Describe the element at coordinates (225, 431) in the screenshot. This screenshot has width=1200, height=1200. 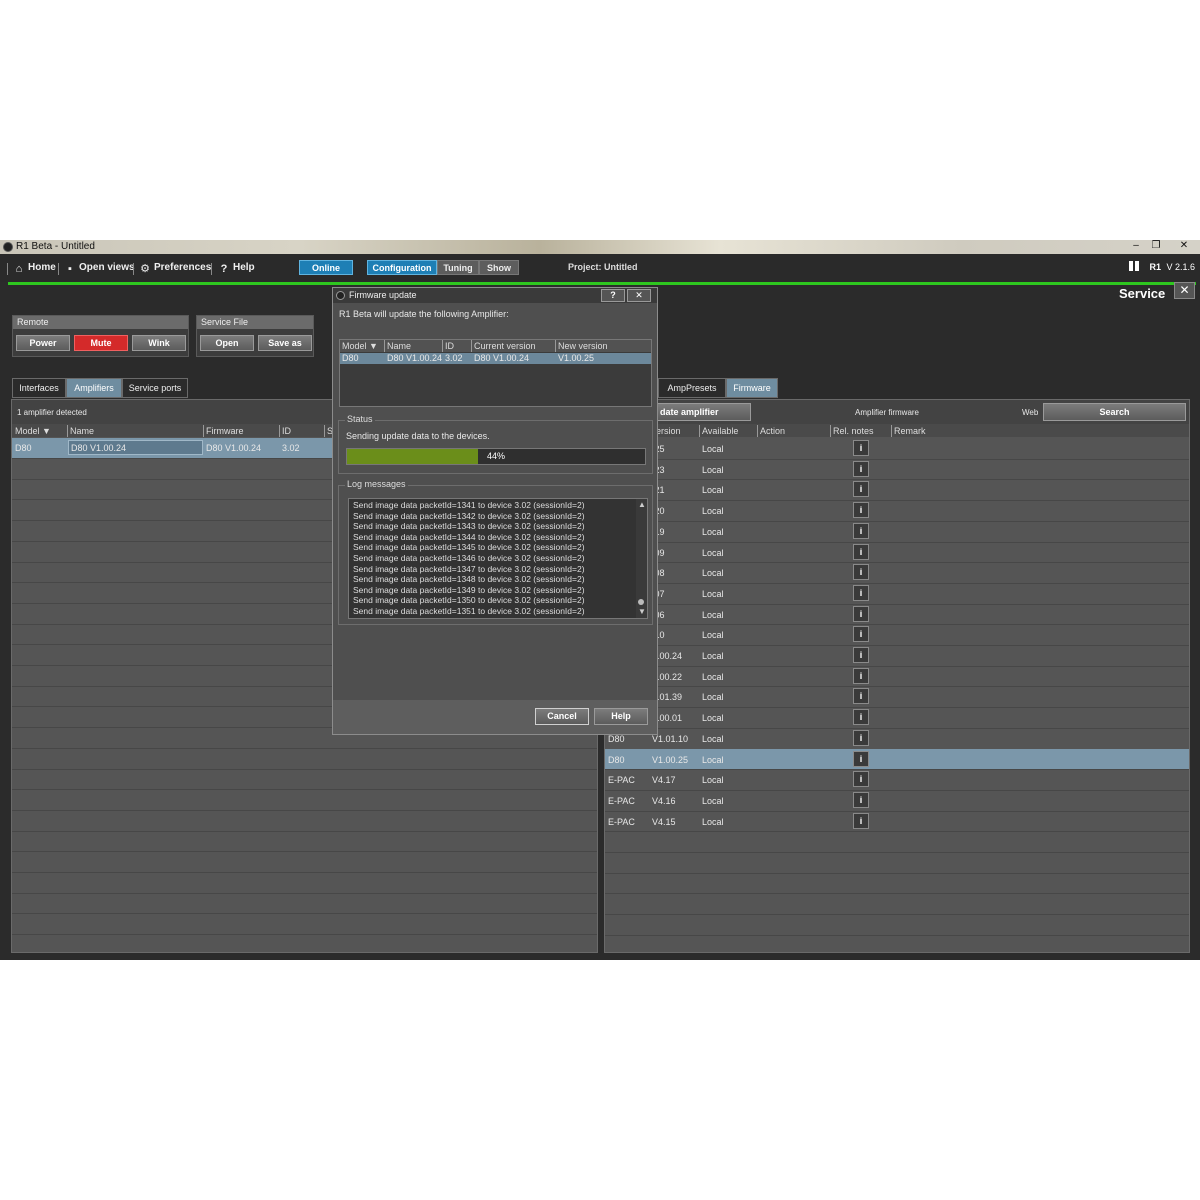
I see `column-firmware: Firmware` at that location.